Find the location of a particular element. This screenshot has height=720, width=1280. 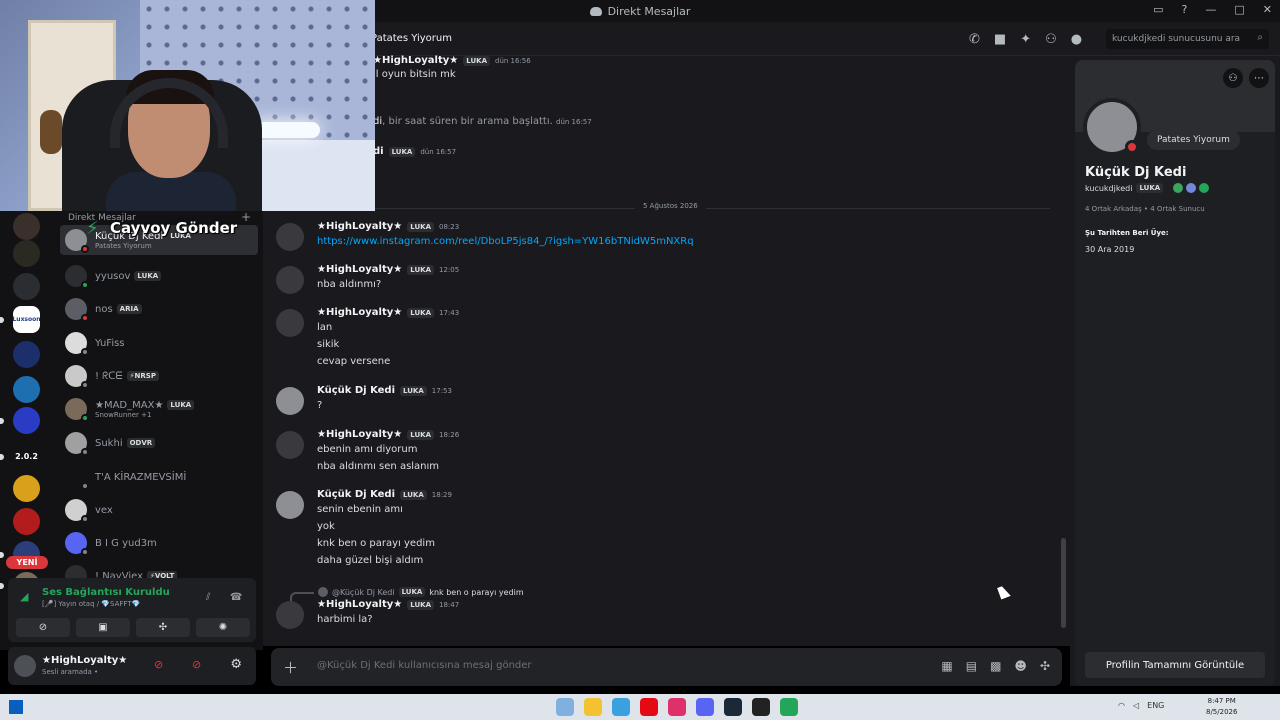

dm-item: ! ᖇᑕᗴ ⚡NRSP is located at coordinates (159, 376).